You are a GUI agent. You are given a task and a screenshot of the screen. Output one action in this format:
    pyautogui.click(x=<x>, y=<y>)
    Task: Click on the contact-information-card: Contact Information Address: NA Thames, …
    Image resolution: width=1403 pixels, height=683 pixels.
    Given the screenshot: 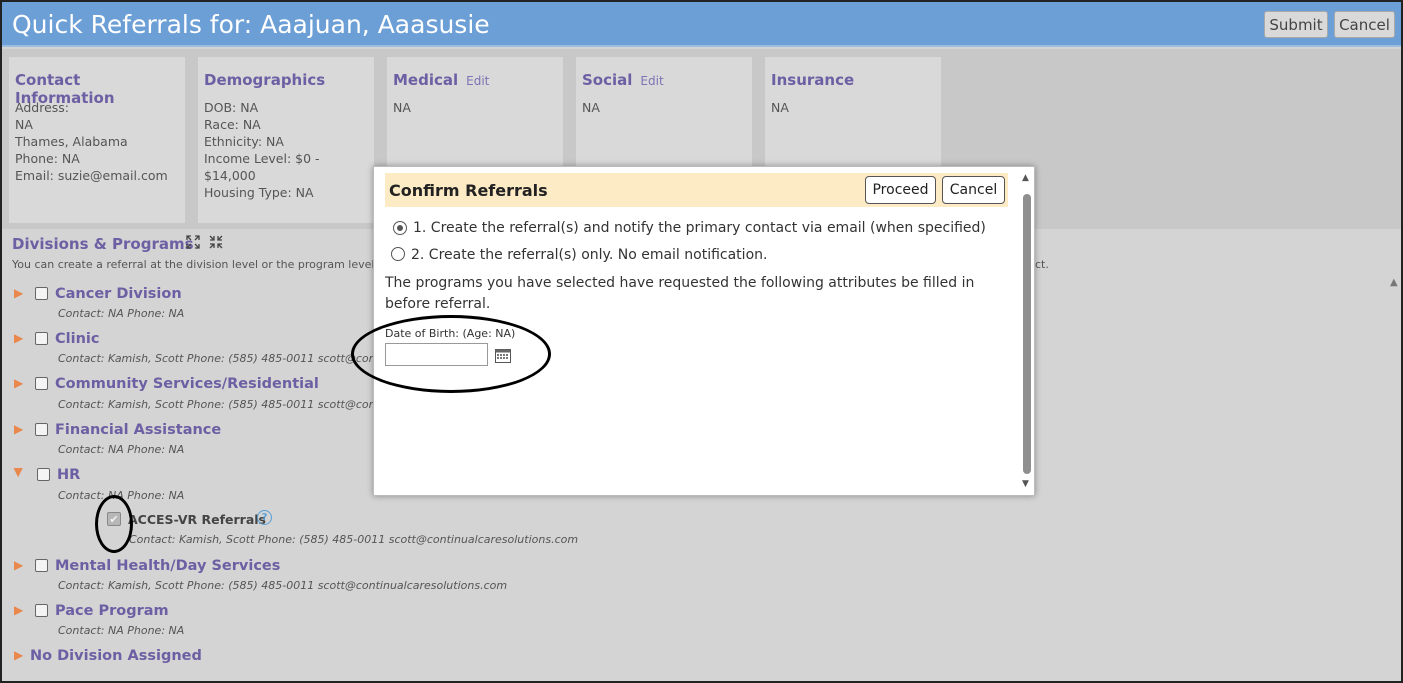 What is the action you would take?
    pyautogui.click(x=97, y=140)
    